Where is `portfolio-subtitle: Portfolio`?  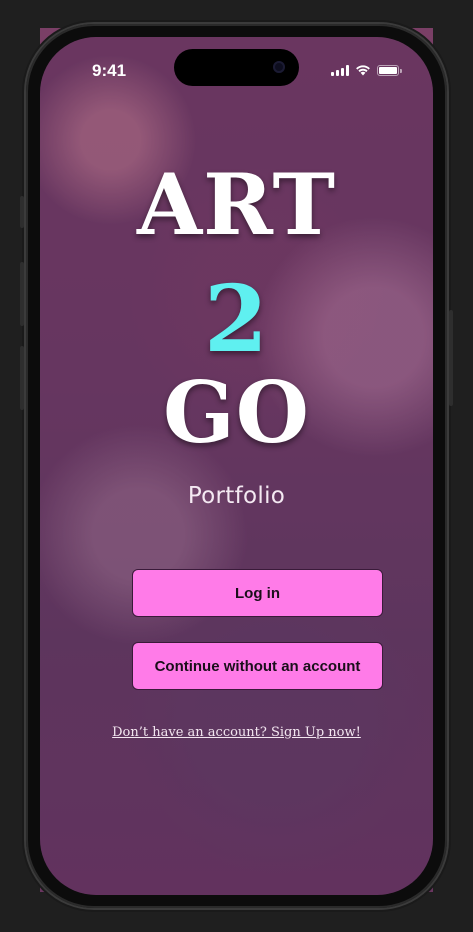 portfolio-subtitle: Portfolio is located at coordinates (236, 496).